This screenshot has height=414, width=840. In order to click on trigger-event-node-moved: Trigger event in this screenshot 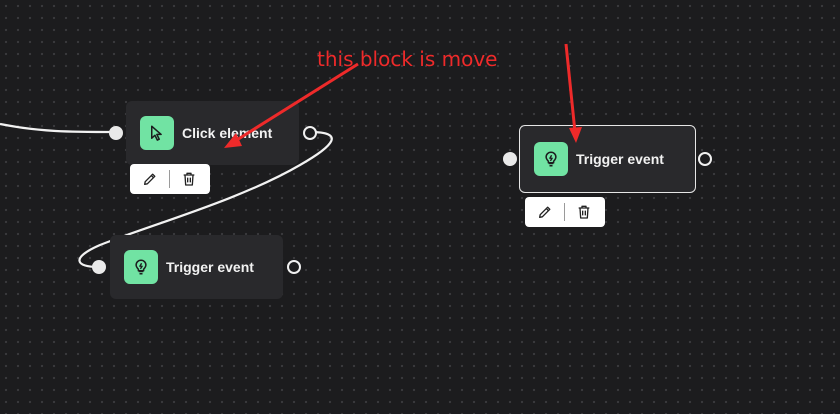, I will do `click(607, 159)`.